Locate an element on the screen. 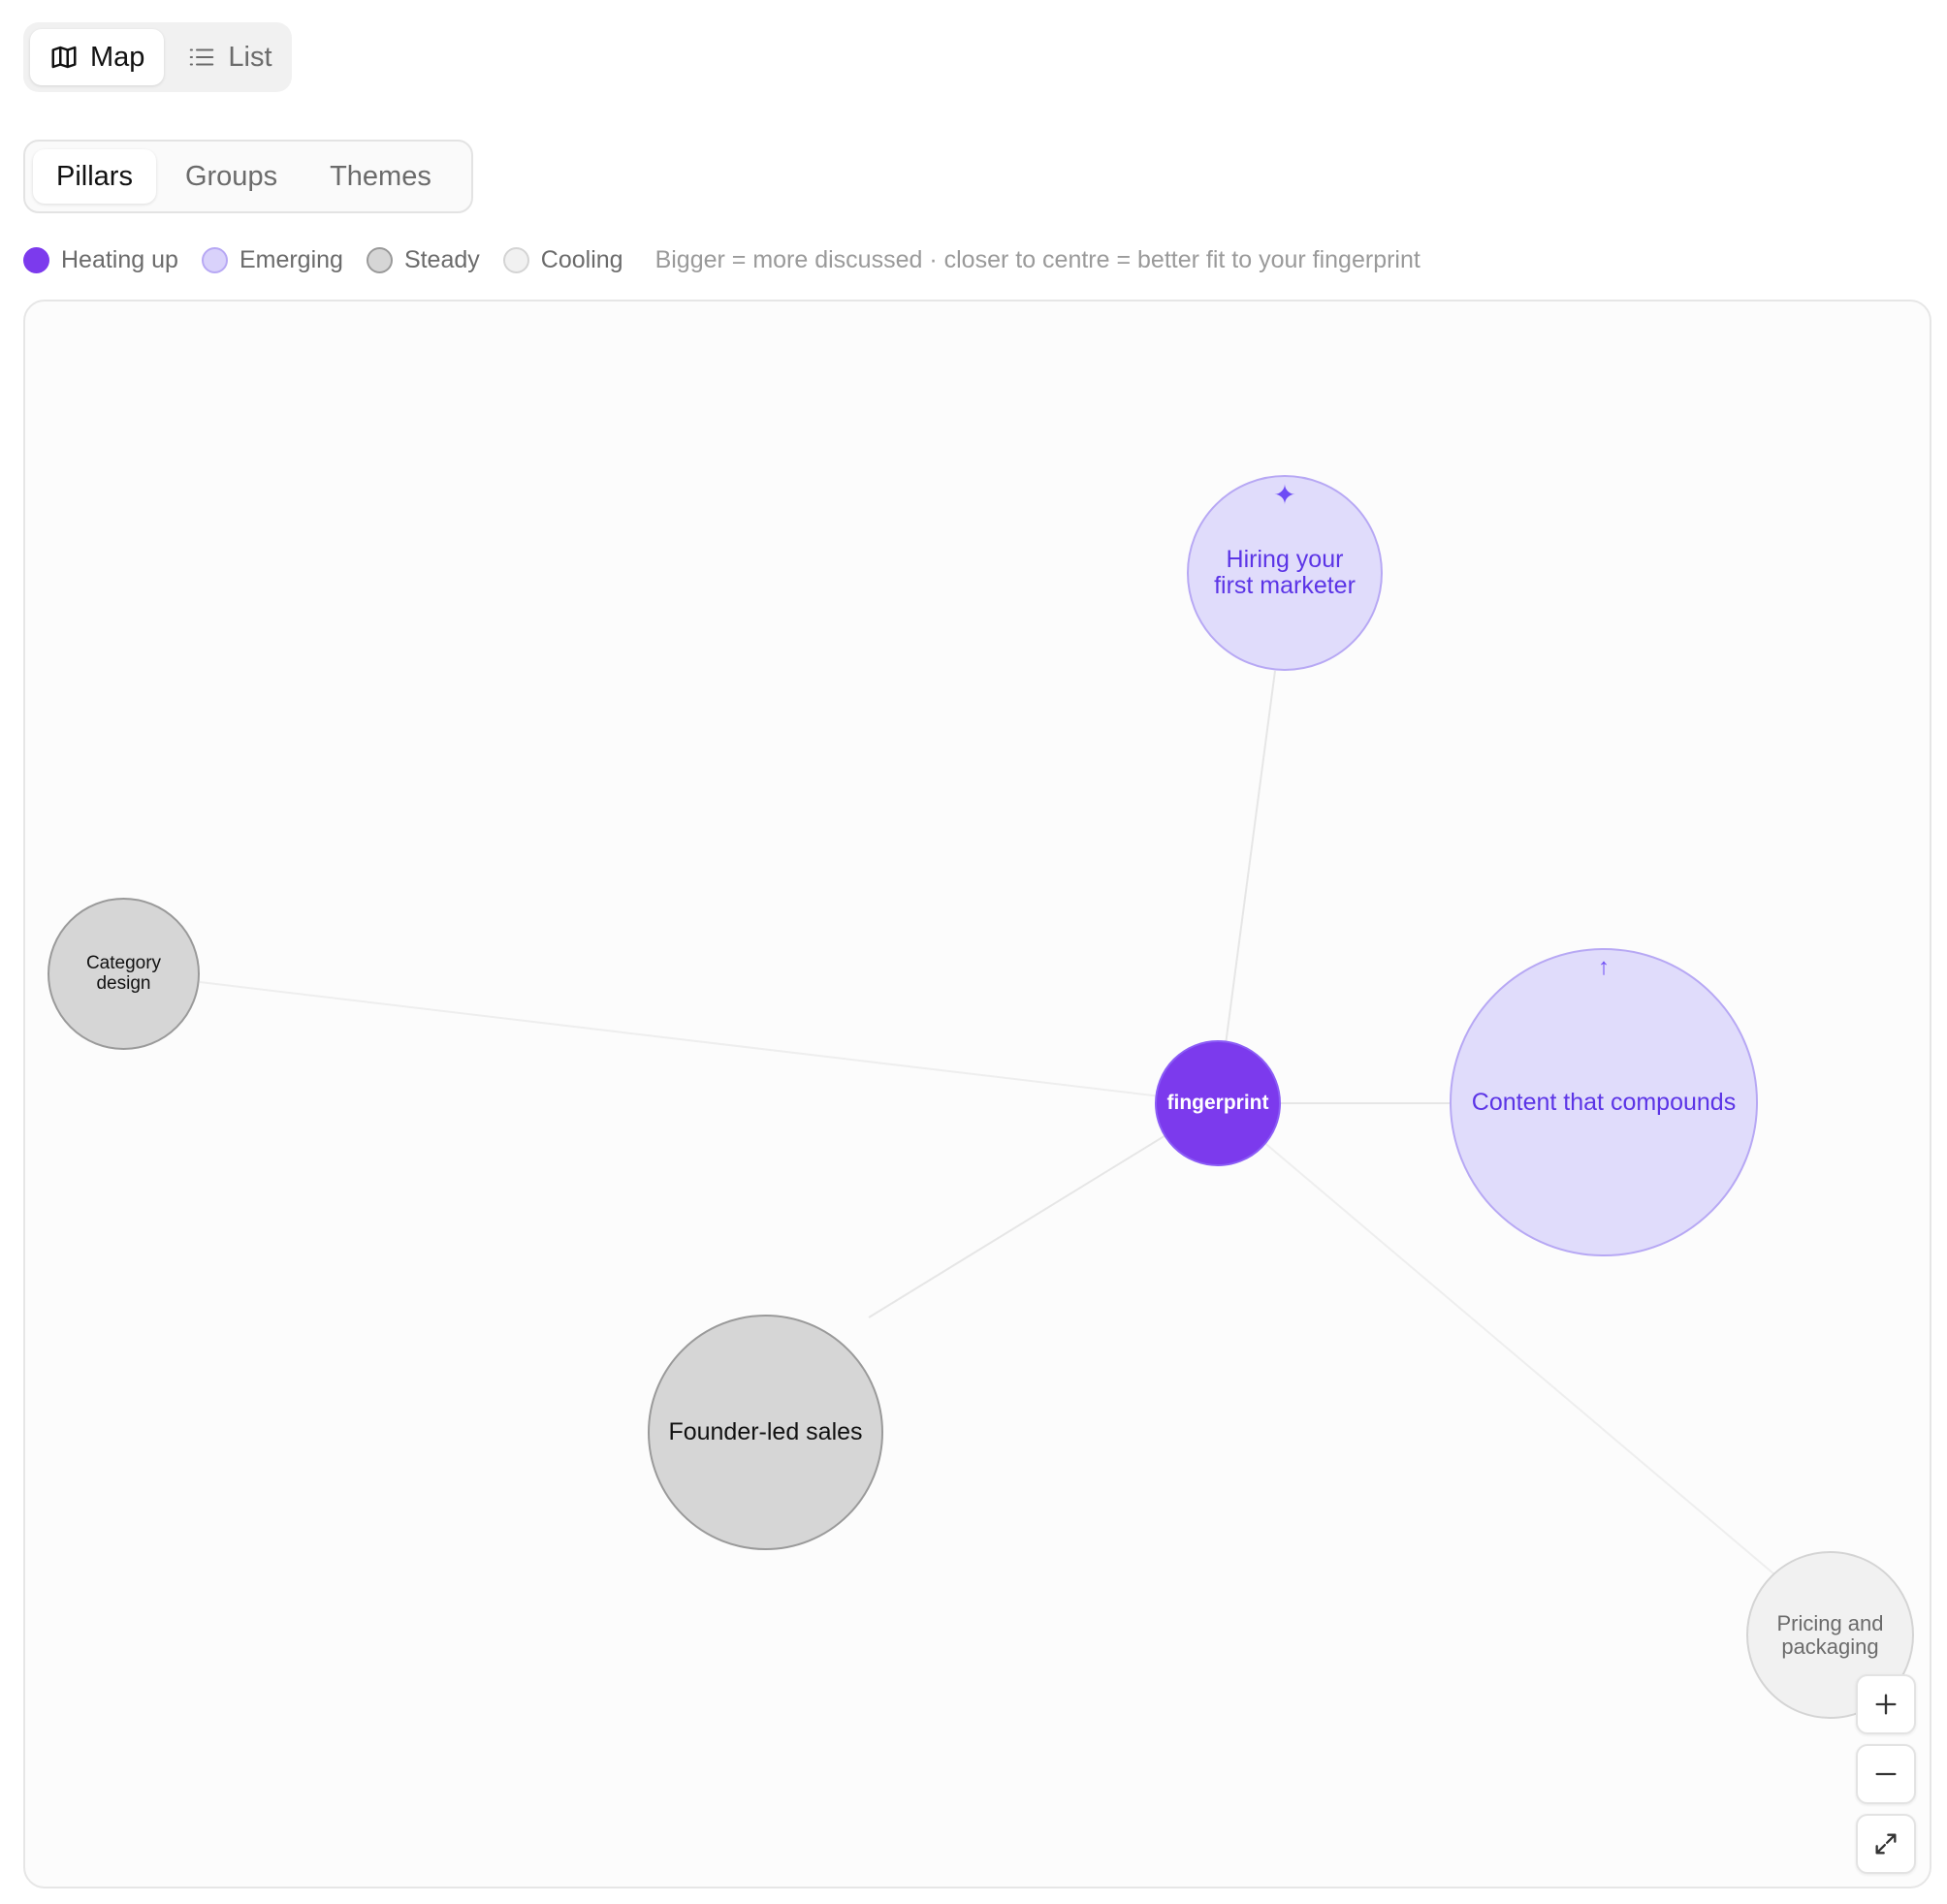  zoom-out-button is located at coordinates (1886, 1774).